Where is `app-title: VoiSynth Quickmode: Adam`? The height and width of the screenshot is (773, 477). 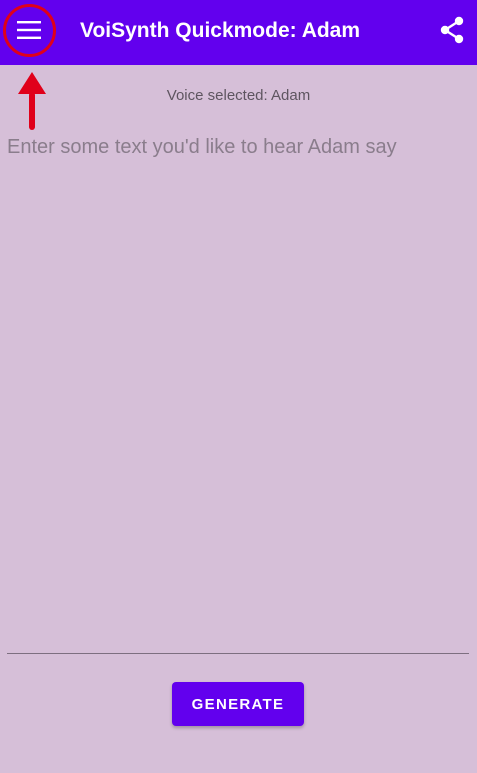 app-title: VoiSynth Quickmode: Adam is located at coordinates (220, 30).